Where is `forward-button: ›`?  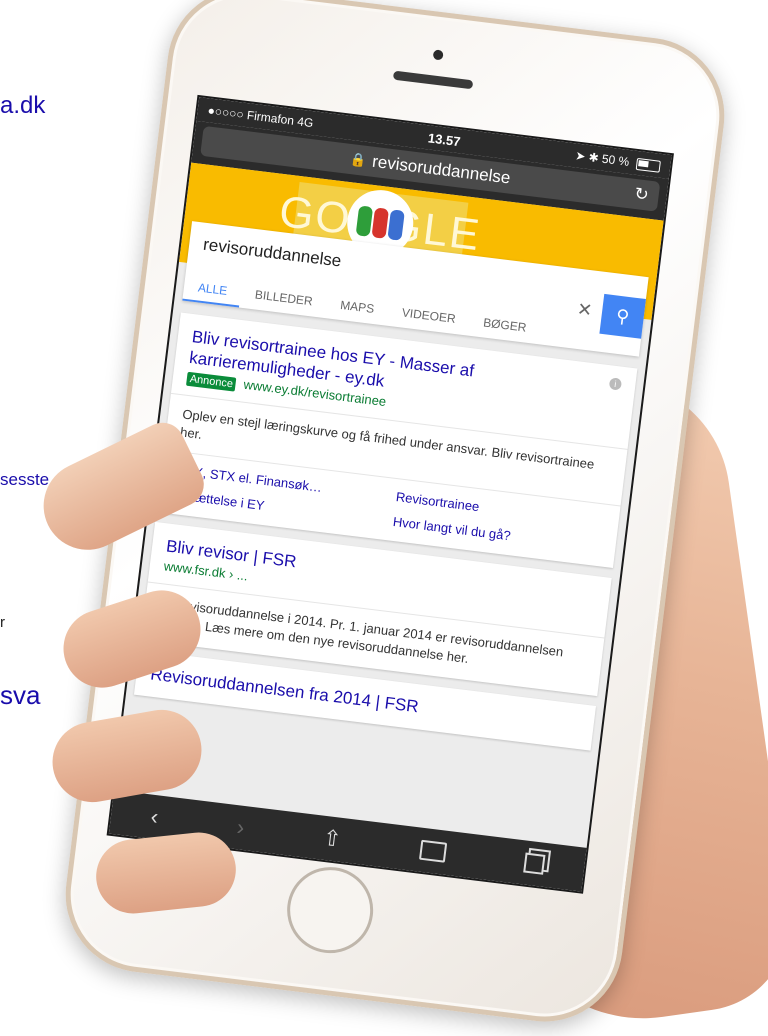
forward-button: › is located at coordinates (240, 827).